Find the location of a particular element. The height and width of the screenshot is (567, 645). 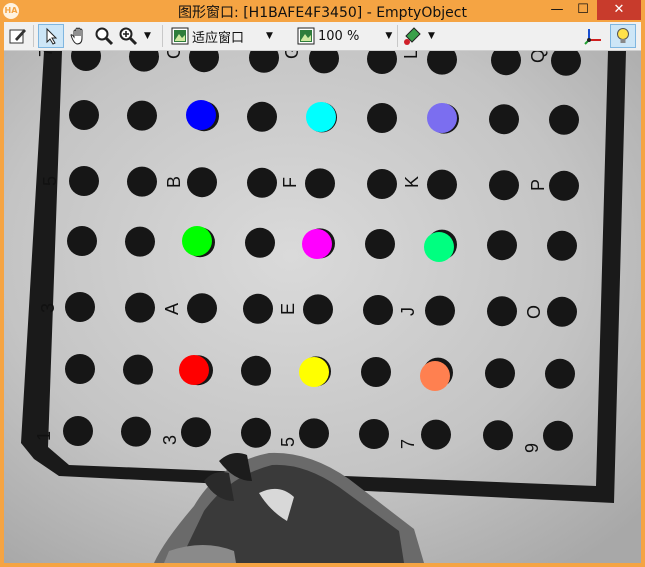

row-label-7: 7 is located at coordinates (46, 54).